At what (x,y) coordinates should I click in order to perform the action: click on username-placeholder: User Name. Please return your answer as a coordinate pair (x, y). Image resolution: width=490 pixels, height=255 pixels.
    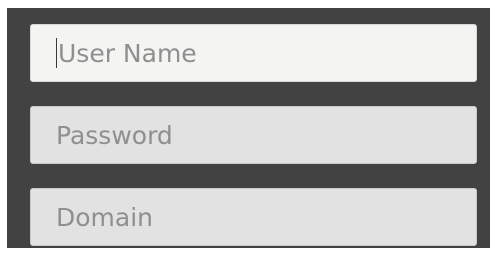
    Looking at the image, I should click on (127, 53).